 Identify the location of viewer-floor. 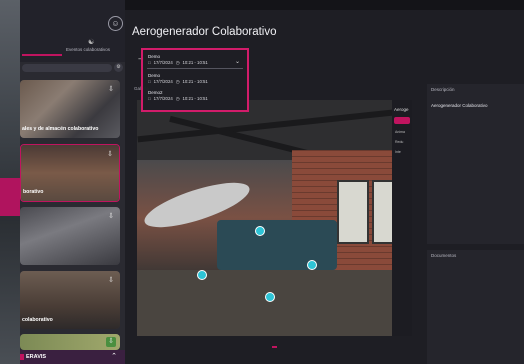
(274, 303).